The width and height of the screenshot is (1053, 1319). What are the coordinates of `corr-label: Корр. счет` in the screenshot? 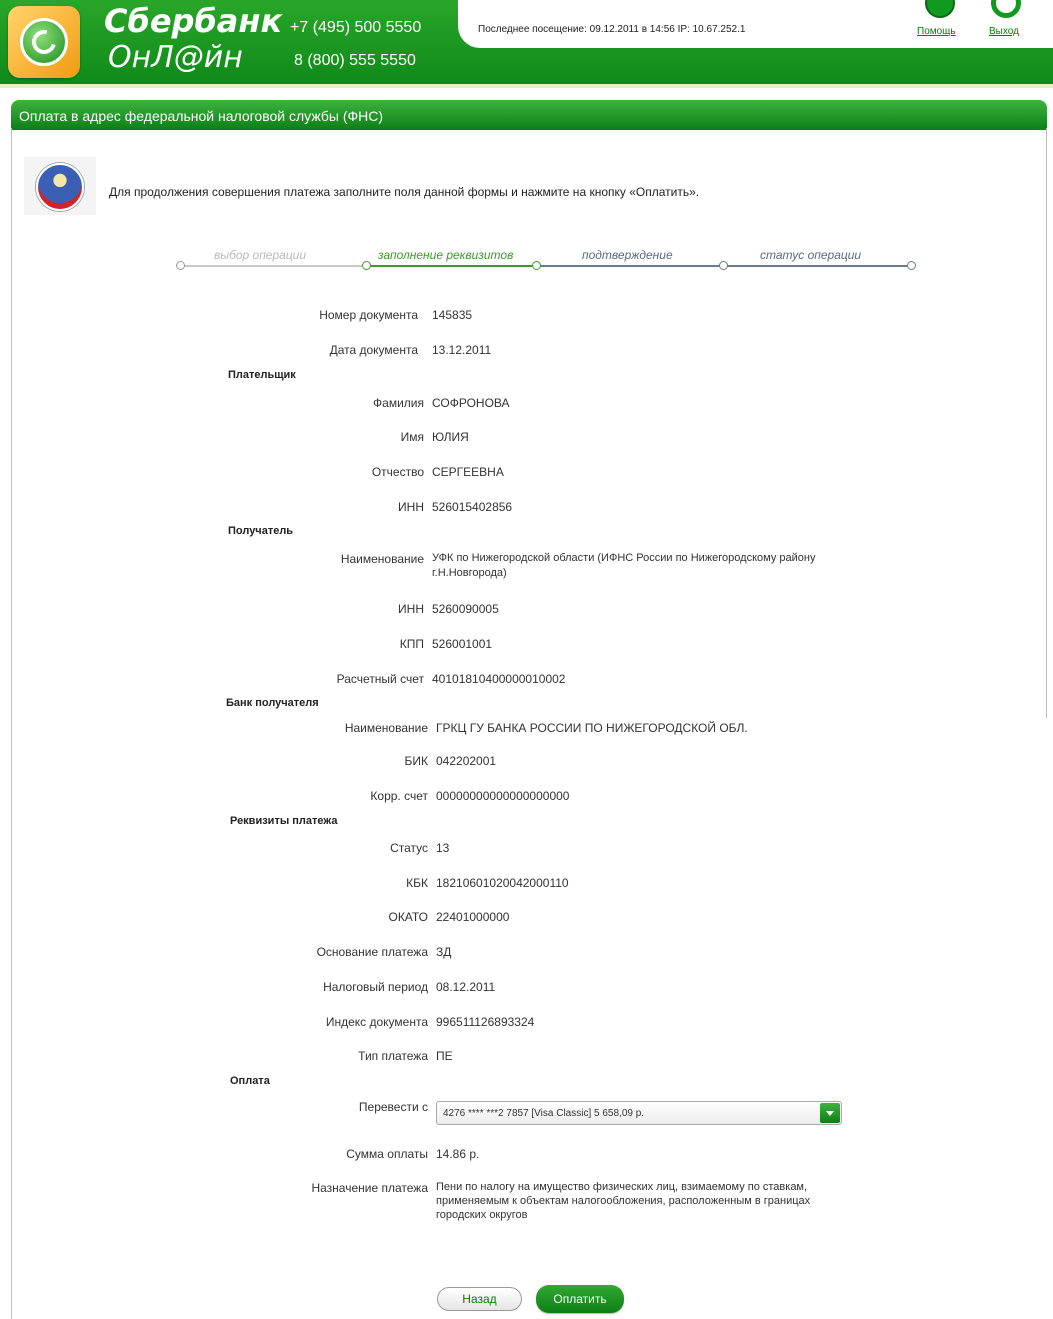 It's located at (399, 796).